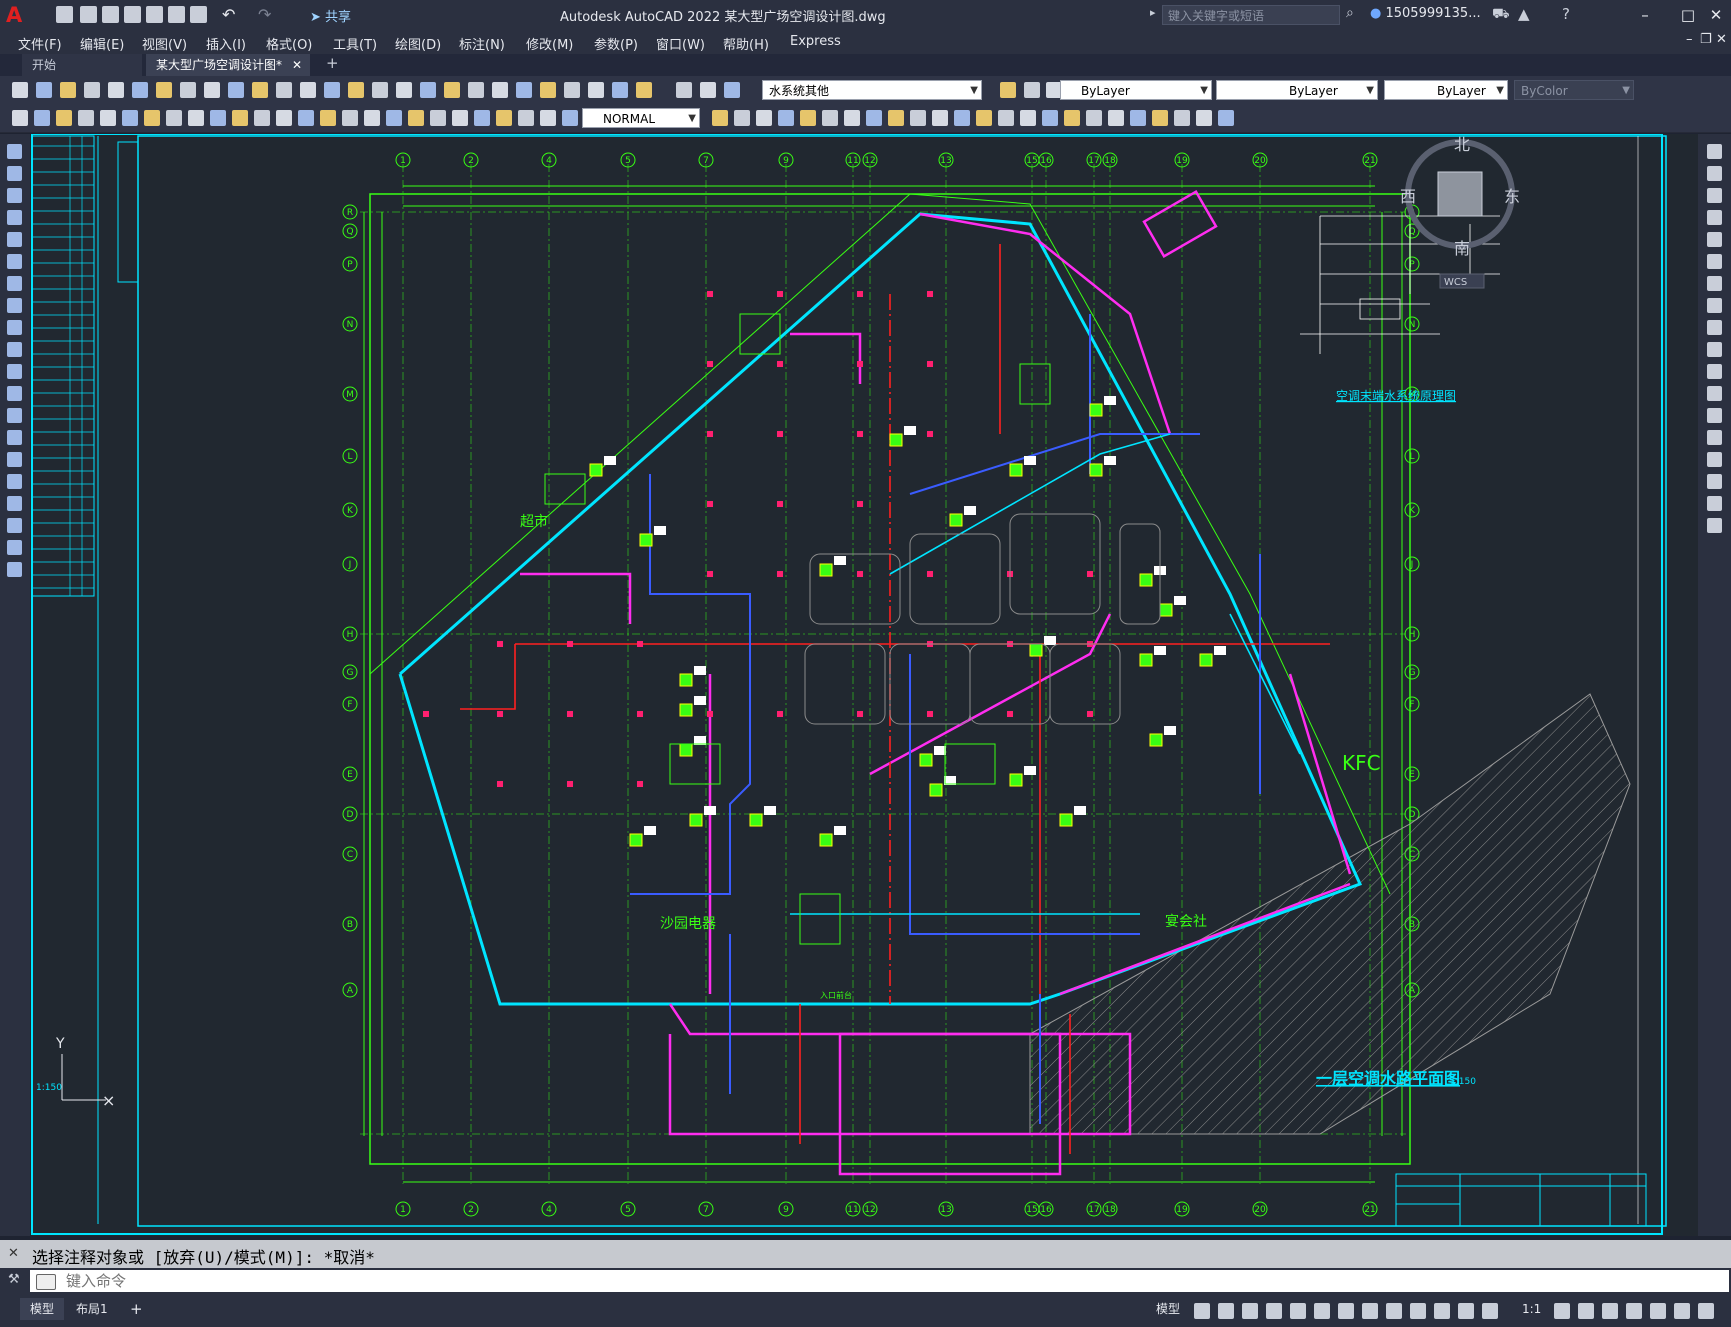  I want to click on redo-icon: ↷, so click(268, 14).